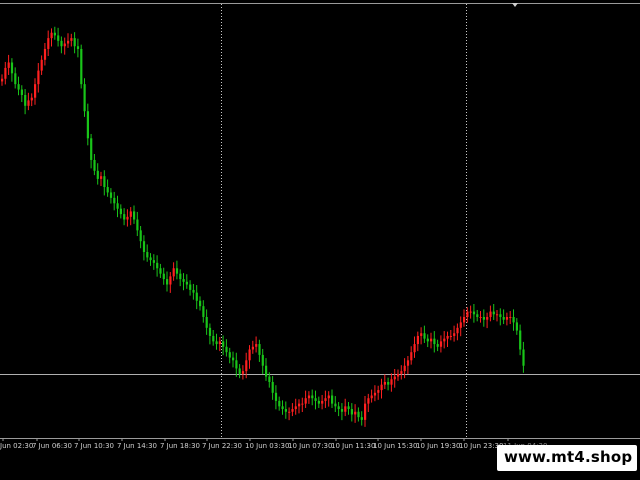 The height and width of the screenshot is (480, 640). What do you see at coordinates (267, 446) in the screenshot?
I see `time-tick-label: 10 Jun 03:30` at bounding box center [267, 446].